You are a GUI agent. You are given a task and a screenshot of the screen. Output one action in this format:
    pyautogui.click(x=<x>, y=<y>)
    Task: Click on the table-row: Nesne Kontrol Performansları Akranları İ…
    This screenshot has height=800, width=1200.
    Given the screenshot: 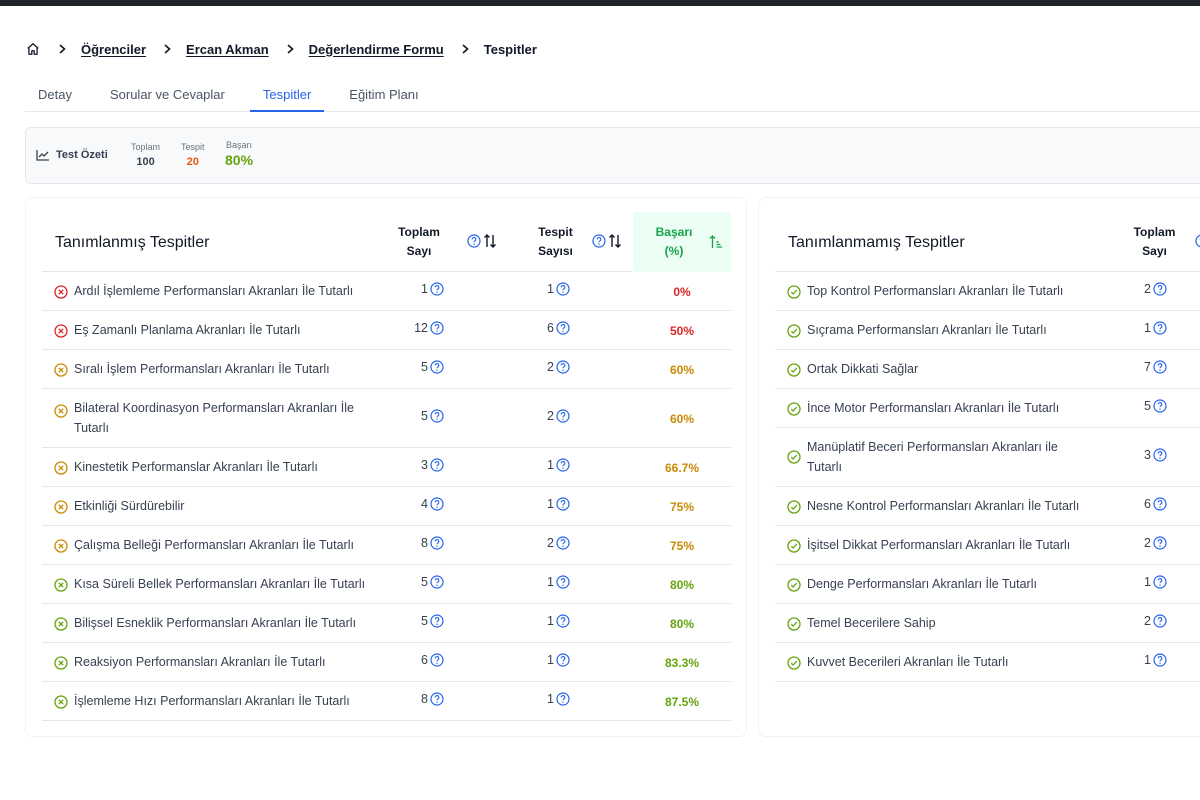 What is the action you would take?
    pyautogui.click(x=987, y=506)
    